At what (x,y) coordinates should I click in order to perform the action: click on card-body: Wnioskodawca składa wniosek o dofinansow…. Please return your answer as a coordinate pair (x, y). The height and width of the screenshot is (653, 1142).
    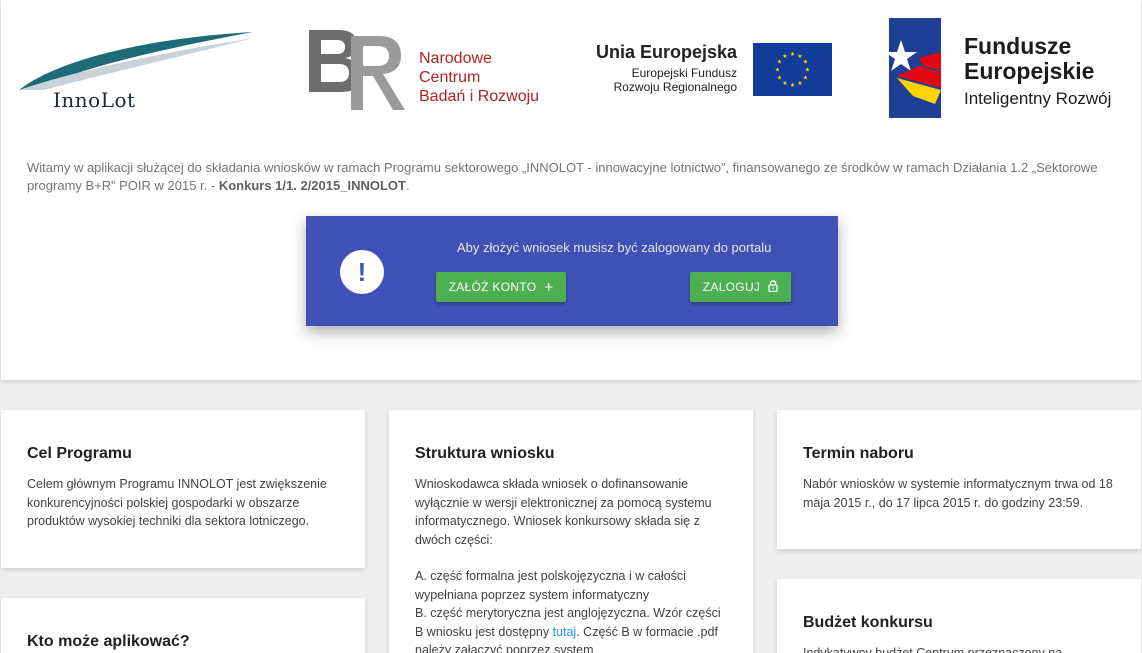
    Looking at the image, I should click on (563, 512).